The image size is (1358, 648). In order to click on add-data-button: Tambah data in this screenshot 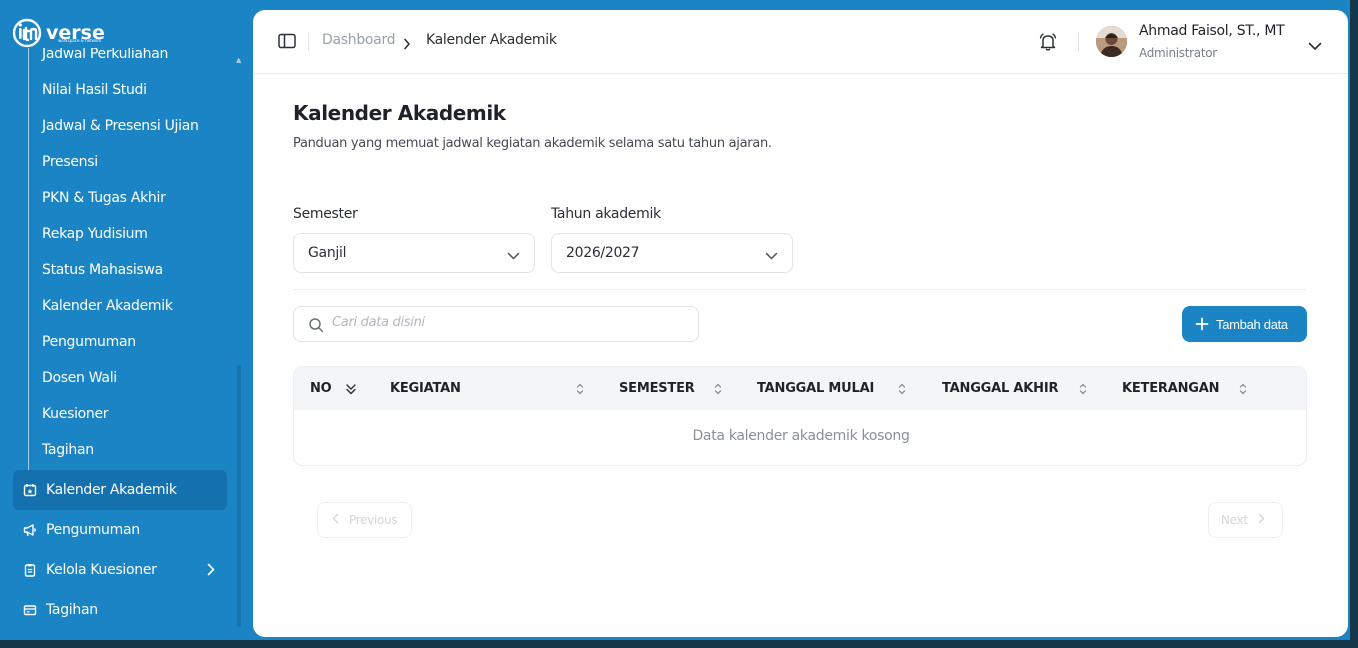, I will do `click(1244, 324)`.